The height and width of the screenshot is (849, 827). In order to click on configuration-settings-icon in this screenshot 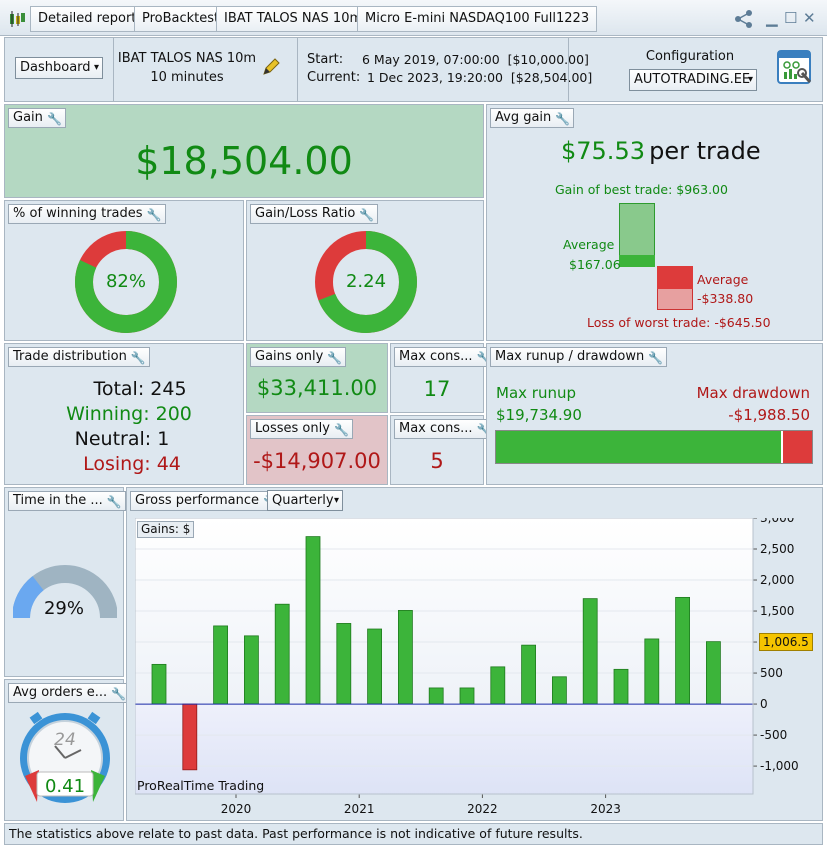, I will do `click(795, 68)`.